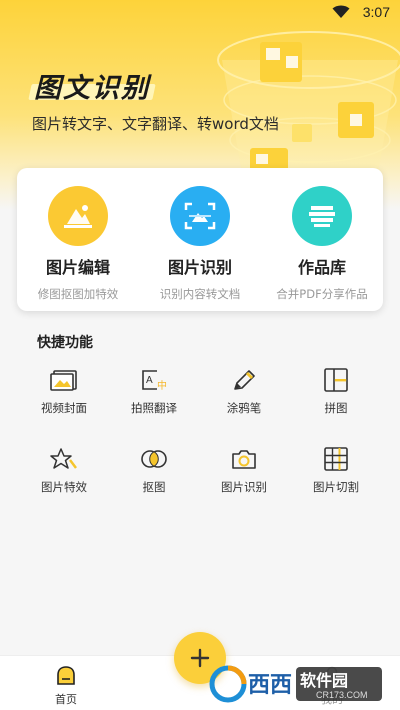 This screenshot has height=710, width=400. Describe the element at coordinates (154, 380) in the screenshot. I see `photo-translate-icon: A 中` at that location.